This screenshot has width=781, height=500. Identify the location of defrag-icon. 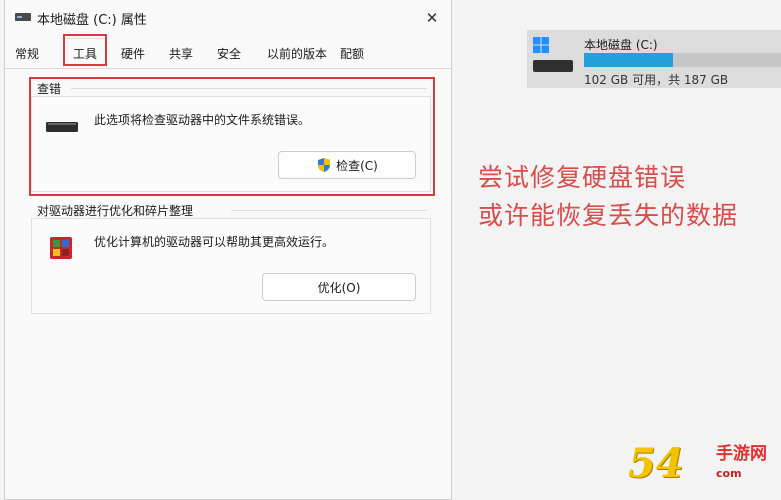
(61, 248).